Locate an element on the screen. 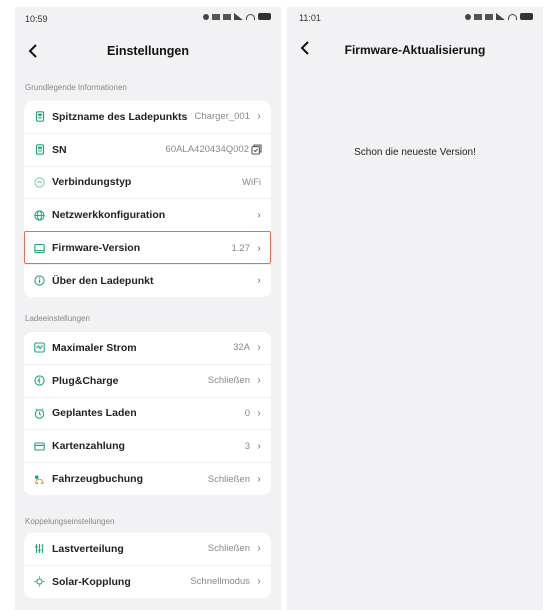  status-time: 11:01 is located at coordinates (310, 18).